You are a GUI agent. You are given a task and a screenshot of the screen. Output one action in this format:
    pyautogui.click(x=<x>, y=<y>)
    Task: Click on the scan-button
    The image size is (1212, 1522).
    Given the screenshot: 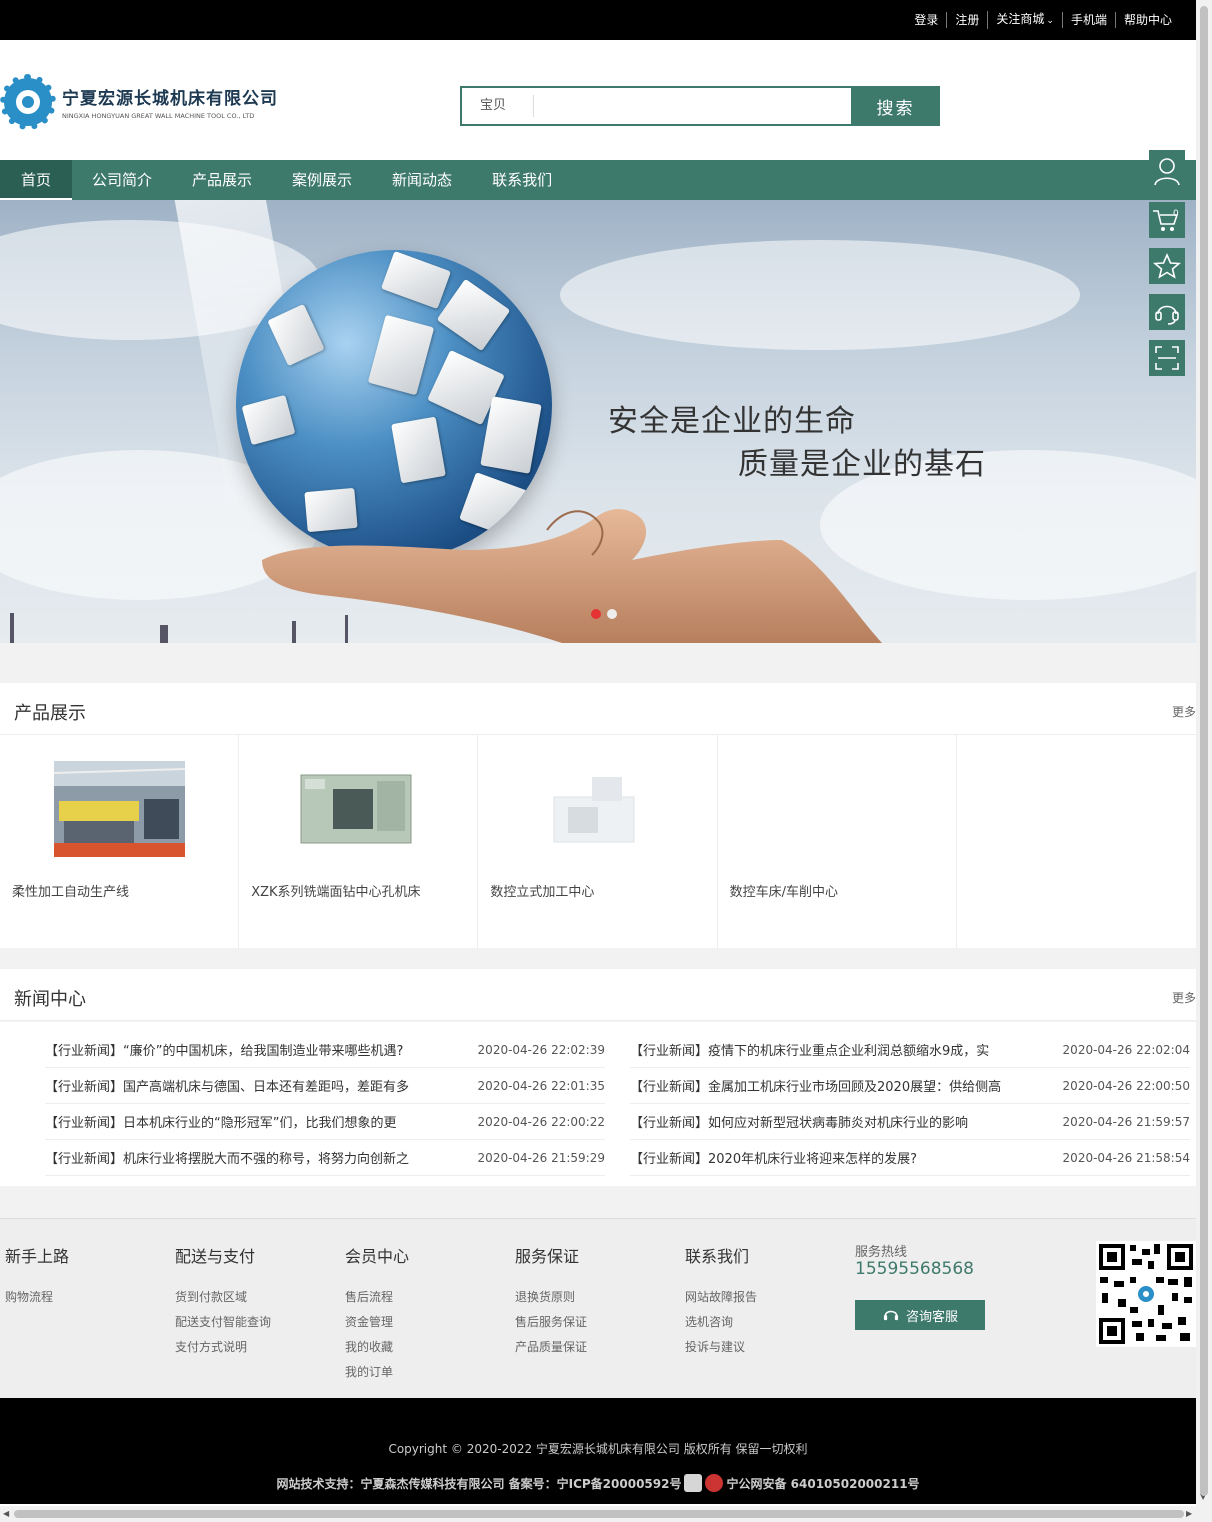 What is the action you would take?
    pyautogui.click(x=1167, y=358)
    